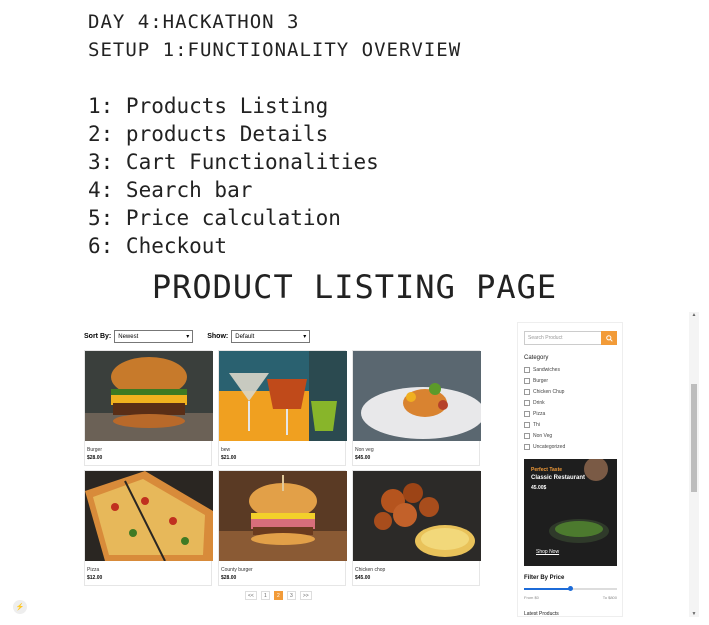 The width and height of the screenshot is (709, 625). Describe the element at coordinates (305, 595) in the screenshot. I see `pagination-next: >>` at that location.